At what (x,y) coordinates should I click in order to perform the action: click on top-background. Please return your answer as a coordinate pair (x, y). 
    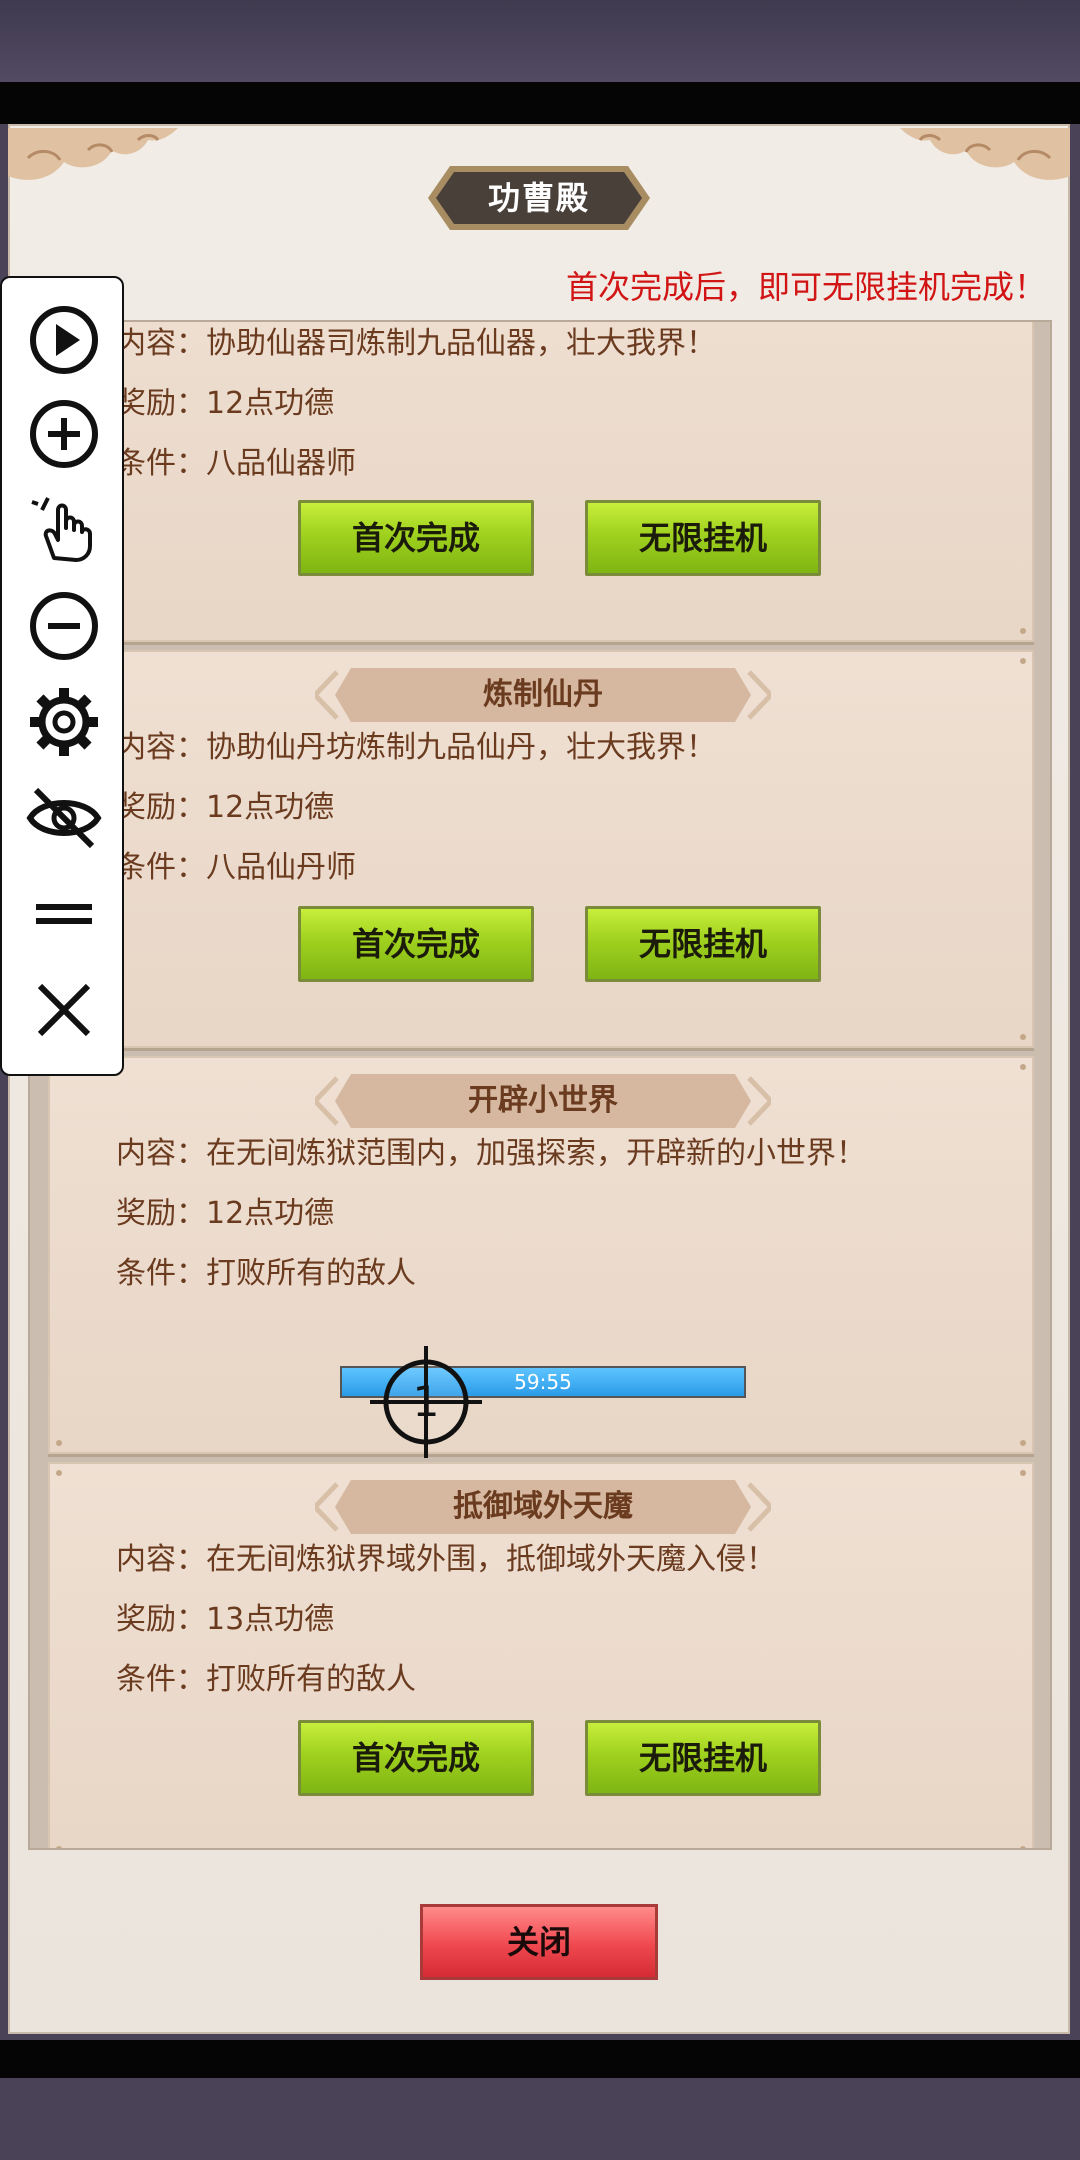
    Looking at the image, I should click on (540, 41).